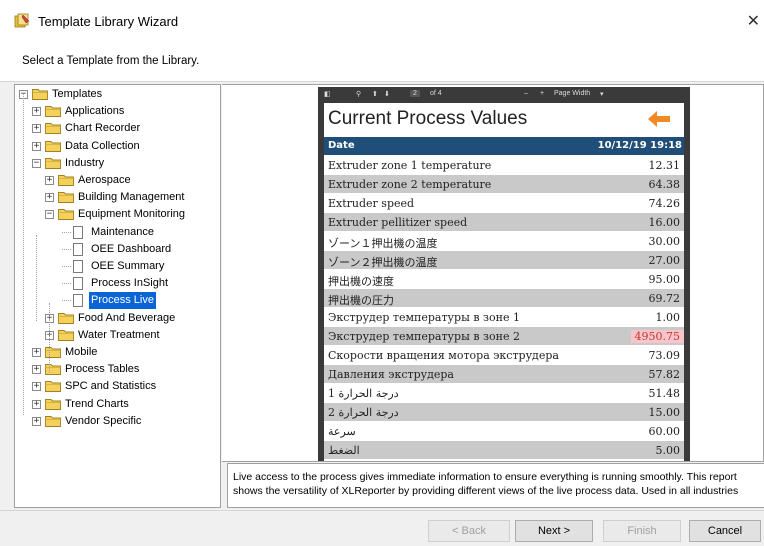 Image resolution: width=764 pixels, height=546 pixels. Describe the element at coordinates (664, 165) in the screenshot. I see `process-tag-value: 12.31` at that location.